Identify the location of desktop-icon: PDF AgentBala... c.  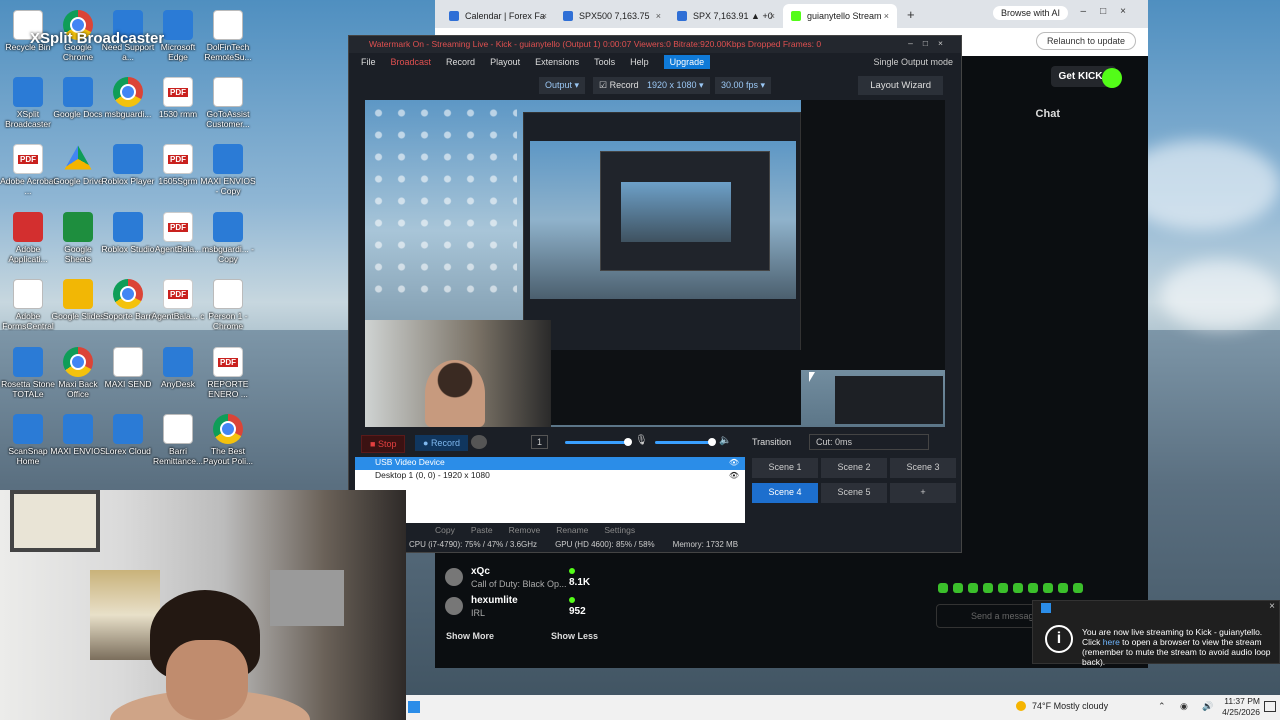
(178, 307).